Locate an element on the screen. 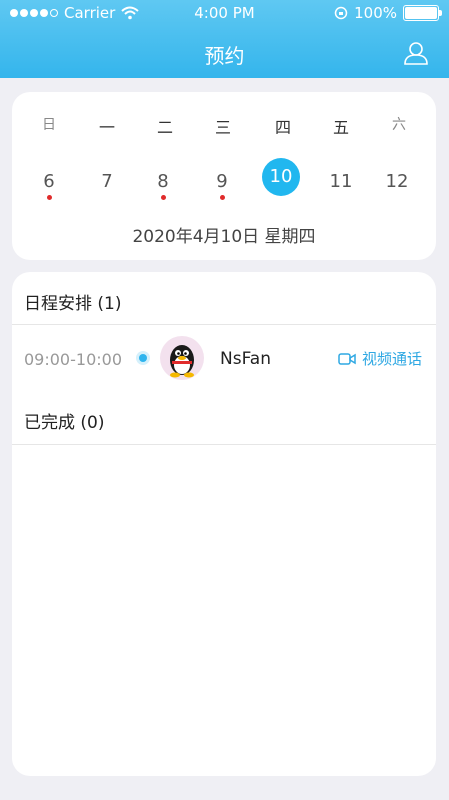 This screenshot has height=800, width=449. weekday-fri: 五 is located at coordinates (340, 127).